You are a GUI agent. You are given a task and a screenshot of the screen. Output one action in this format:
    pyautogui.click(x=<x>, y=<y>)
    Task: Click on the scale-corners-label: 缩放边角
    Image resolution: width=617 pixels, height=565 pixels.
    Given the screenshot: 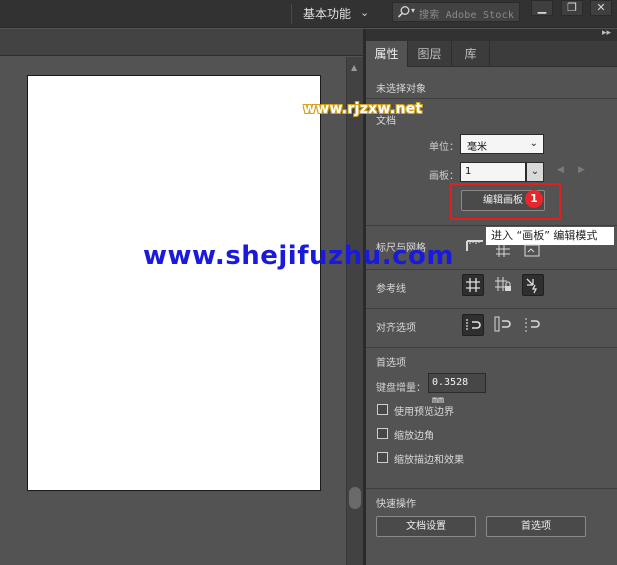 What is the action you would take?
    pyautogui.click(x=414, y=434)
    